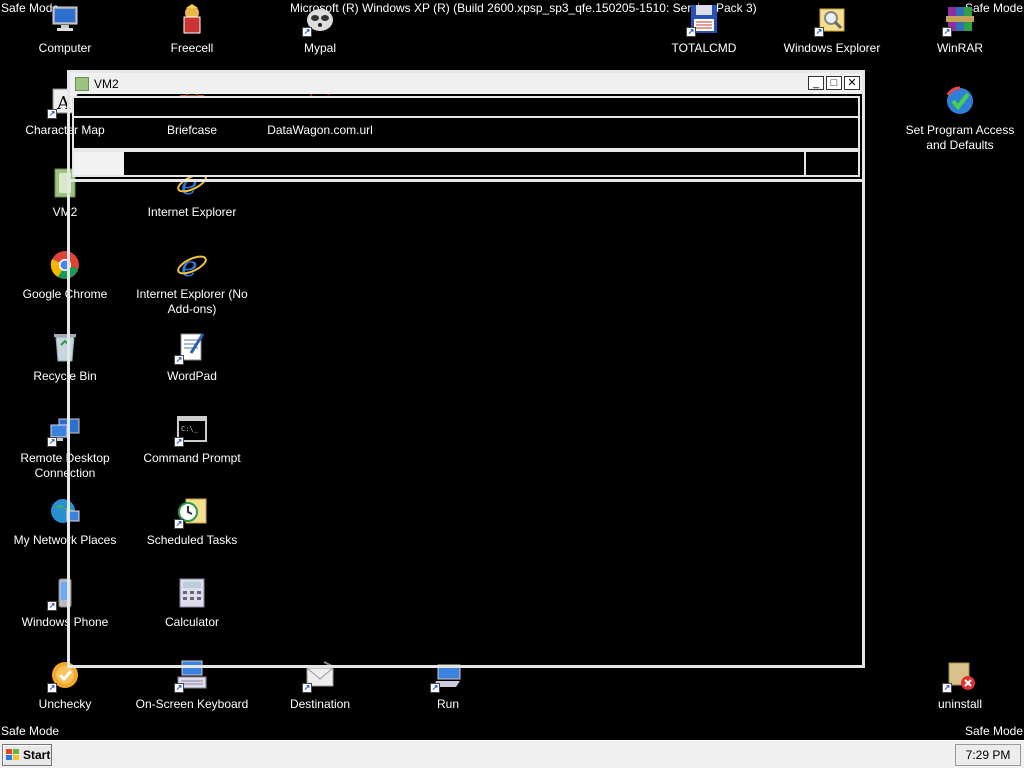 The image size is (1024, 768). What do you see at coordinates (993, 731) in the screenshot?
I see `safe-mode-label-bottom-right: Safe Mode` at bounding box center [993, 731].